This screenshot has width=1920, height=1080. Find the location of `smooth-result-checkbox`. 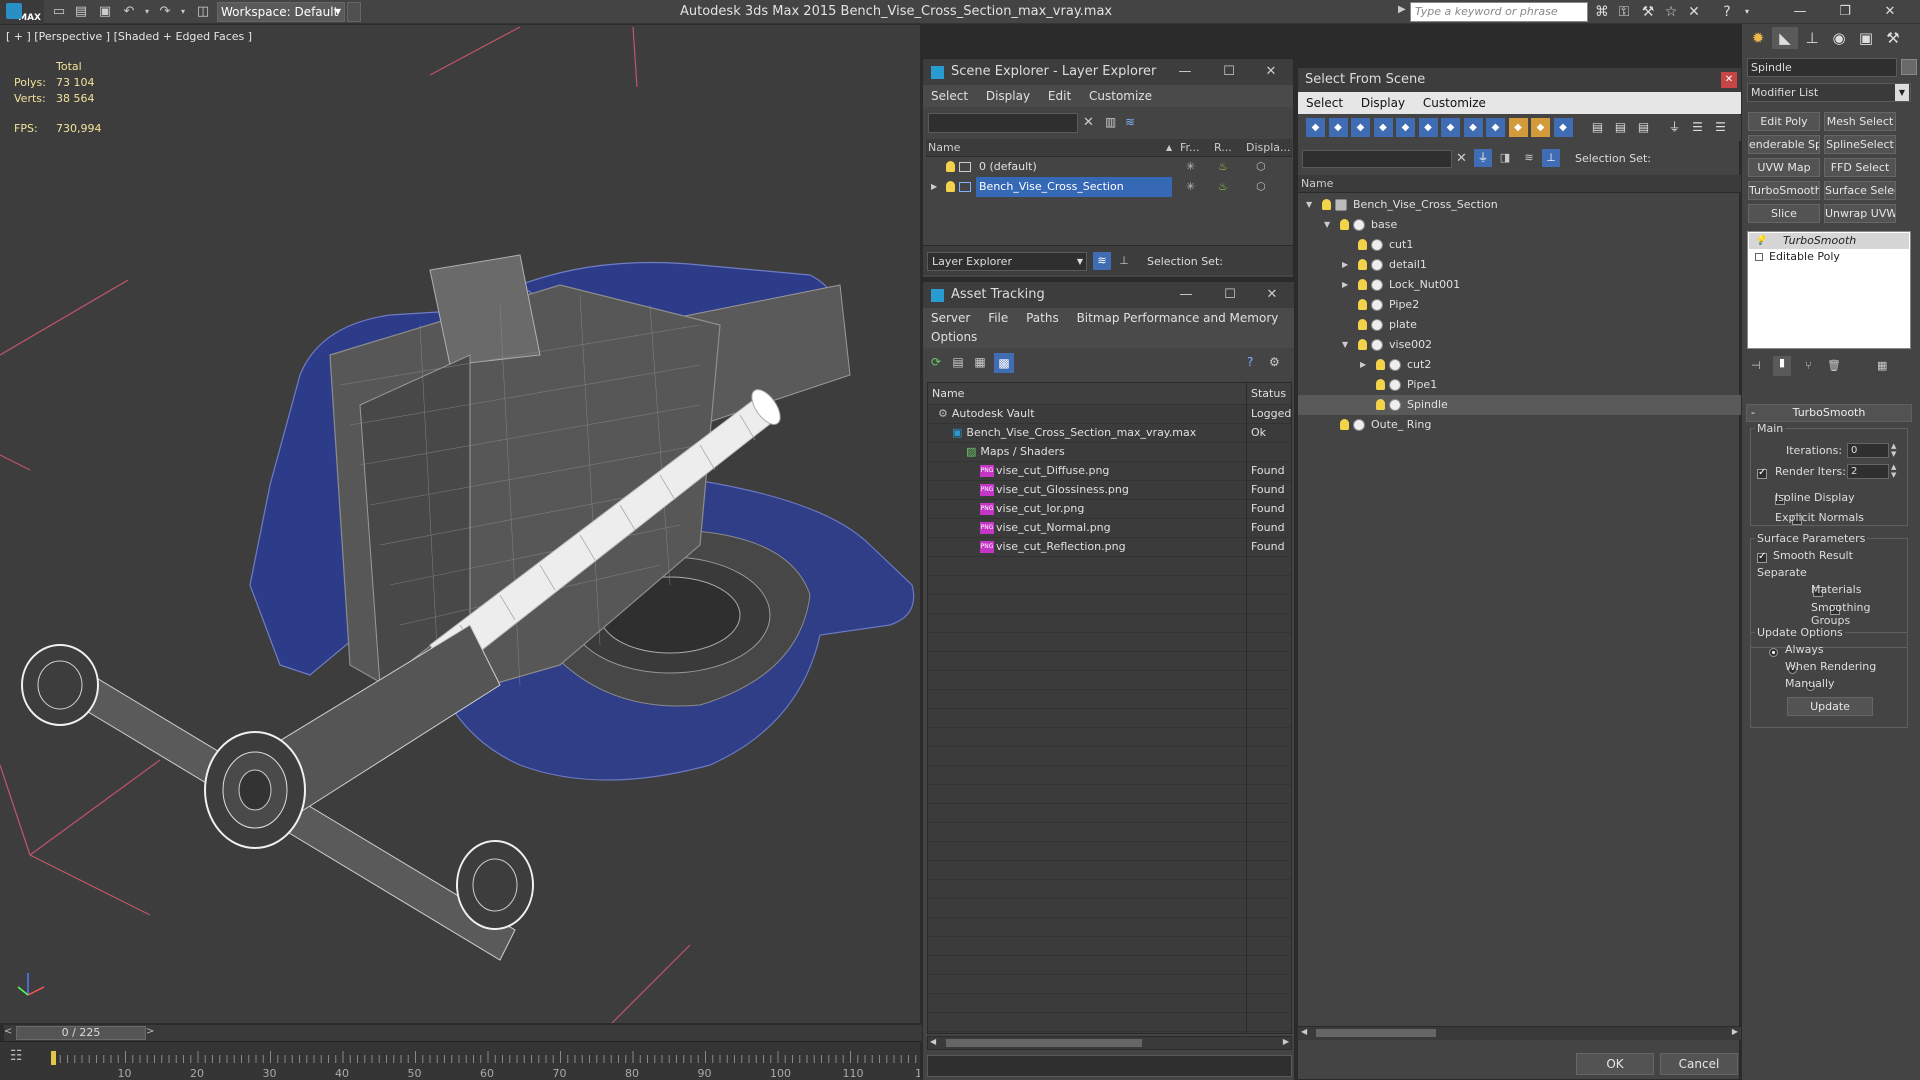

smooth-result-checkbox is located at coordinates (1762, 557).